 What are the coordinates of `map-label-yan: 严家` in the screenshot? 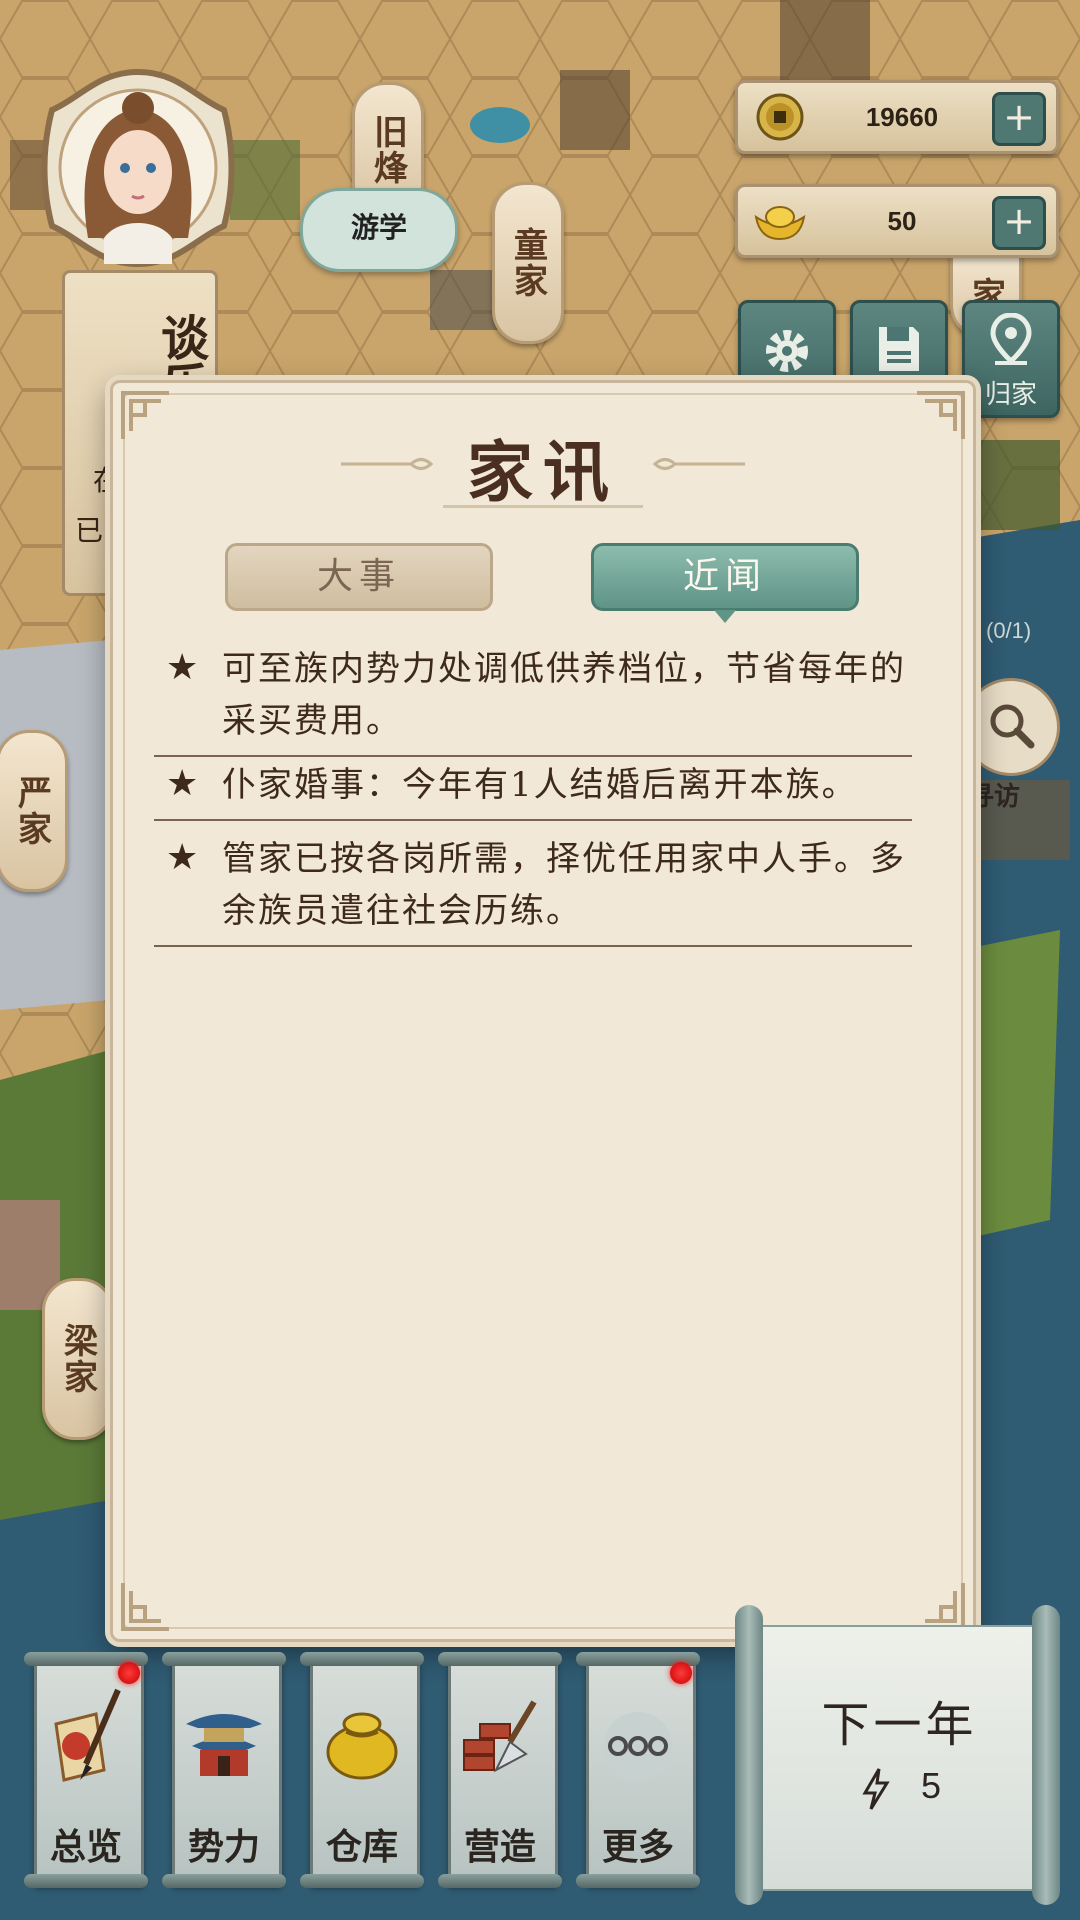 It's located at (34, 811).